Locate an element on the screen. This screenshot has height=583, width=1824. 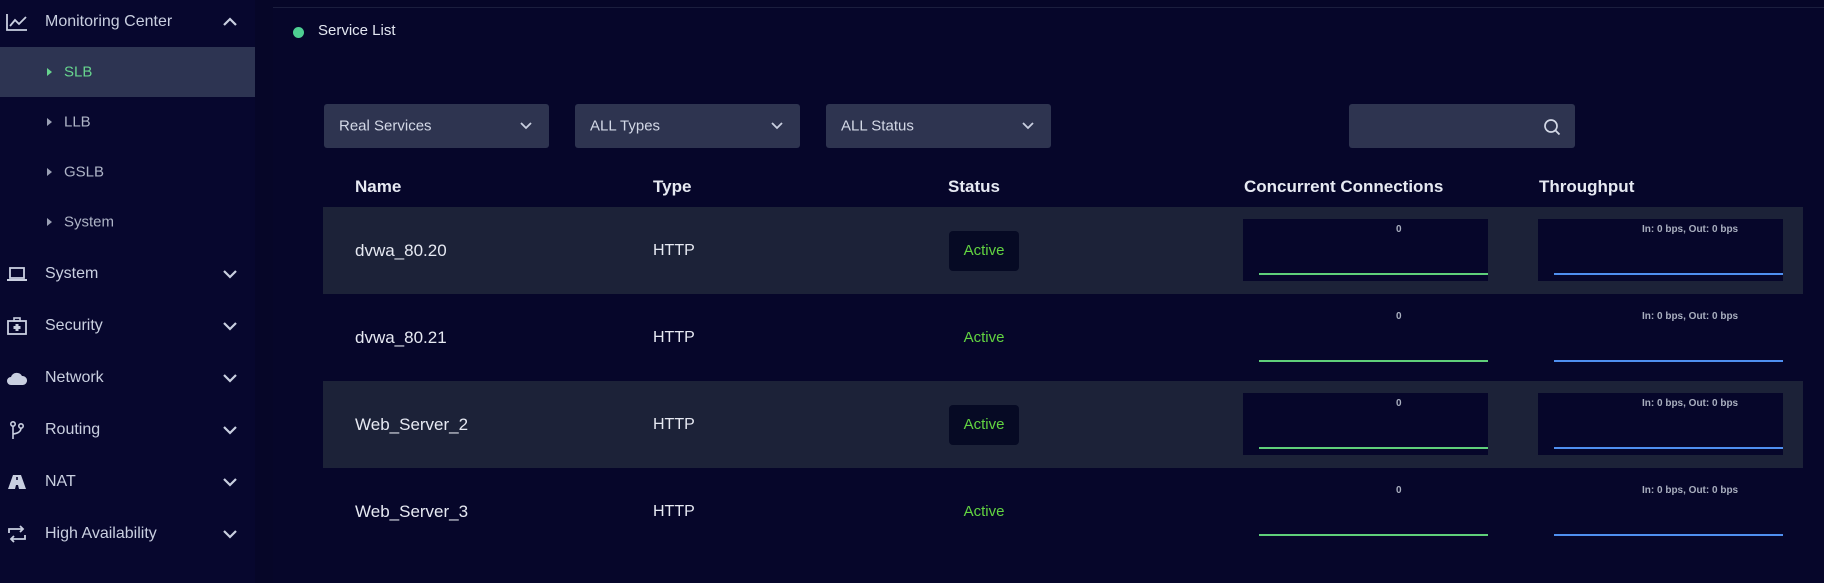
sidebar-item-label: System is located at coordinates (89, 222).